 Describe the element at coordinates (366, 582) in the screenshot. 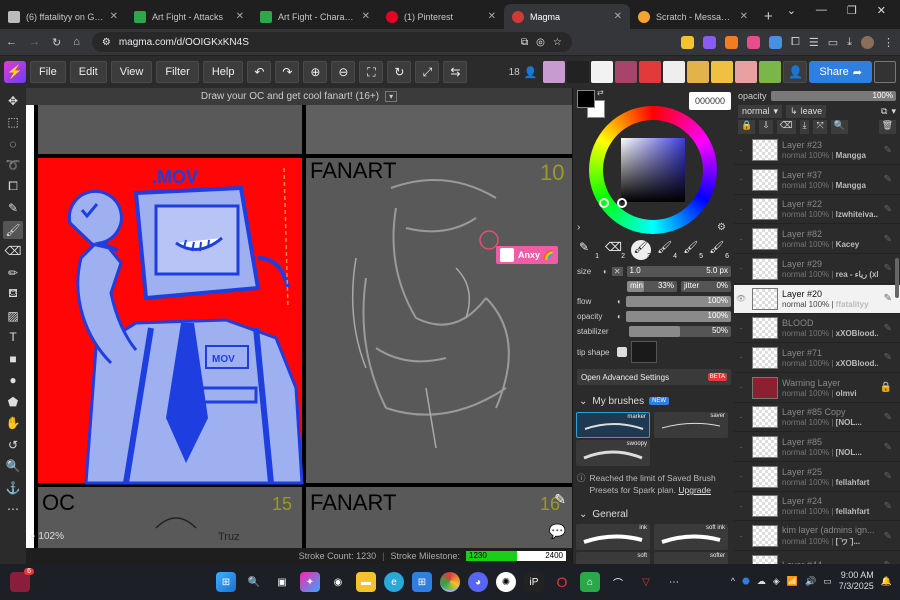

I see `file-explorer-icon: ▬` at that location.